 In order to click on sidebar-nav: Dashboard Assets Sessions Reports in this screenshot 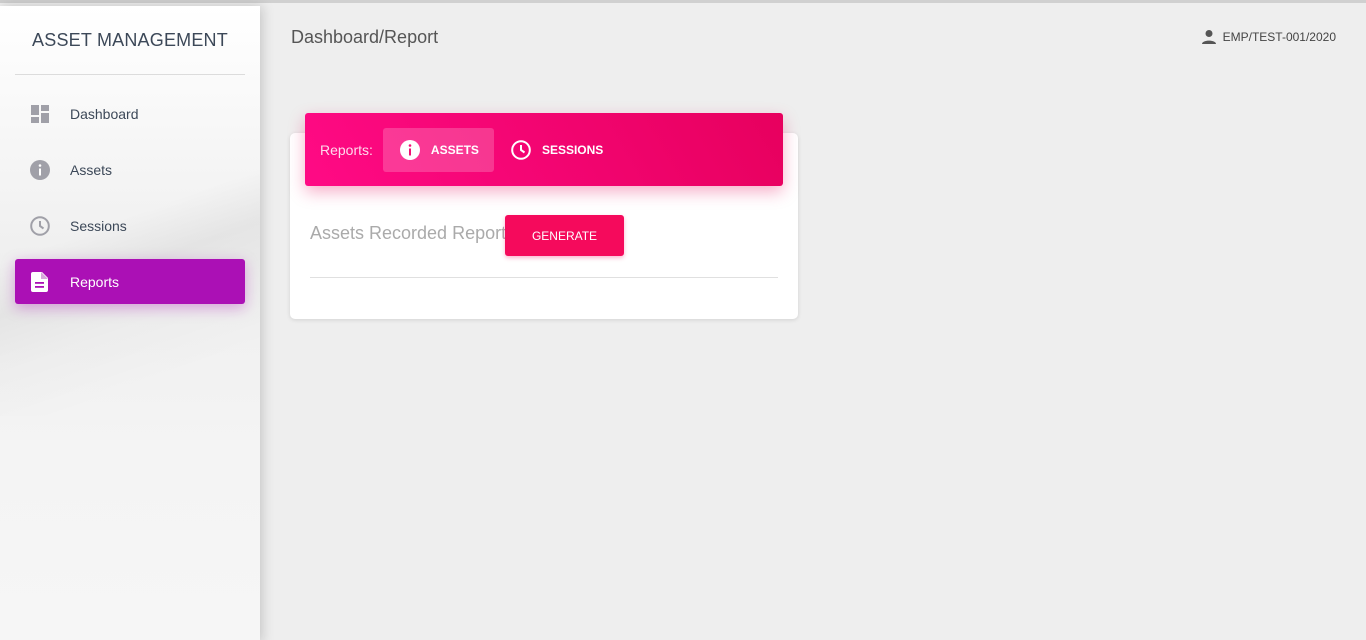, I will do `click(130, 203)`.